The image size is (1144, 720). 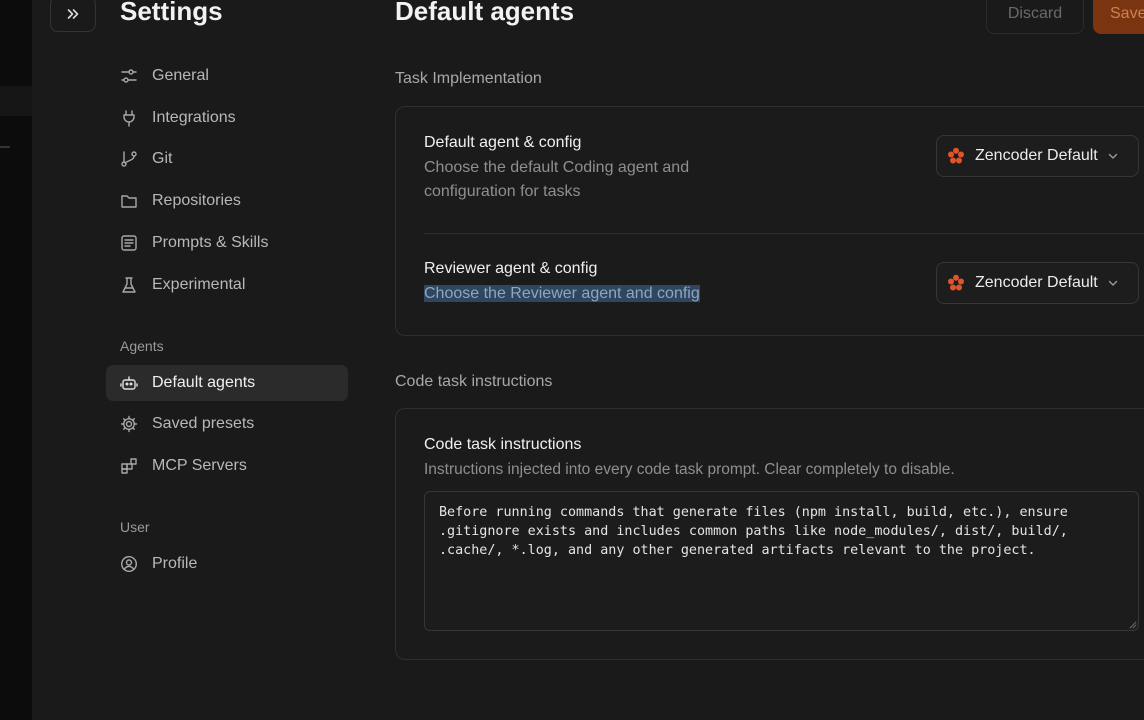 I want to click on sidebar-item-repositories: Repositories, so click(x=227, y=201).